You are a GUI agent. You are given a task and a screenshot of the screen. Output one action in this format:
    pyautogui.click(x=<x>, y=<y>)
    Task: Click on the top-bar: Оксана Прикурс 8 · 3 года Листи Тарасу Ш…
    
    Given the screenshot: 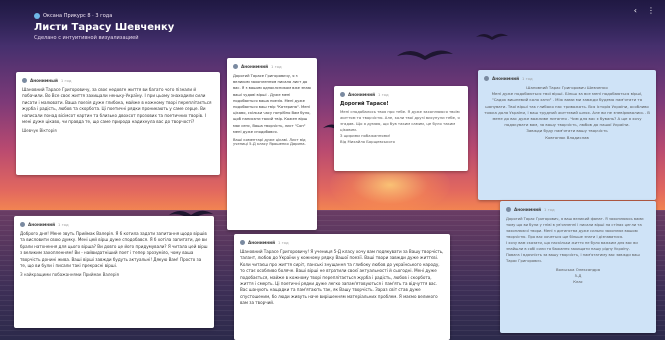 What is the action you would take?
    pyautogui.click(x=332, y=23)
    